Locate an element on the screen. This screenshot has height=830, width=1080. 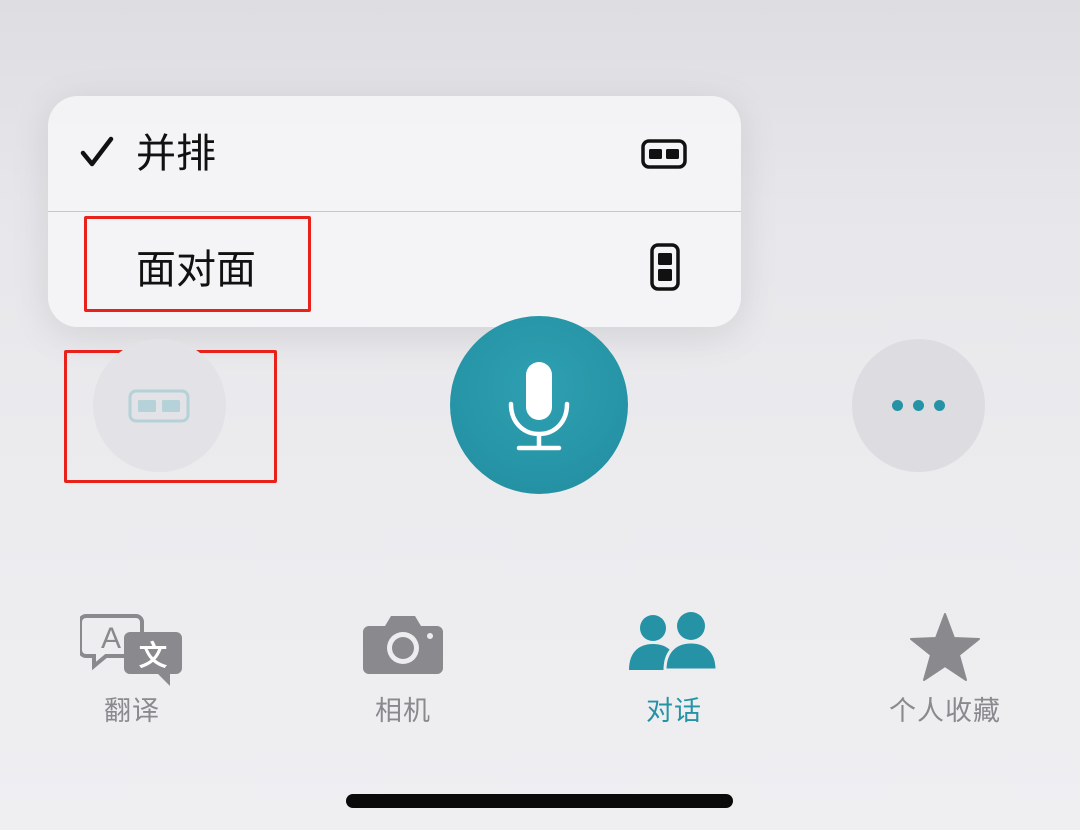
tab-label: 相机 is located at coordinates (403, 711).